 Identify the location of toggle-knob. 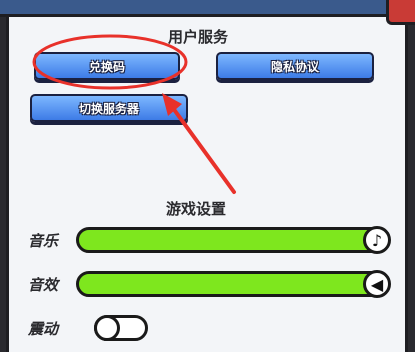
(107, 328).